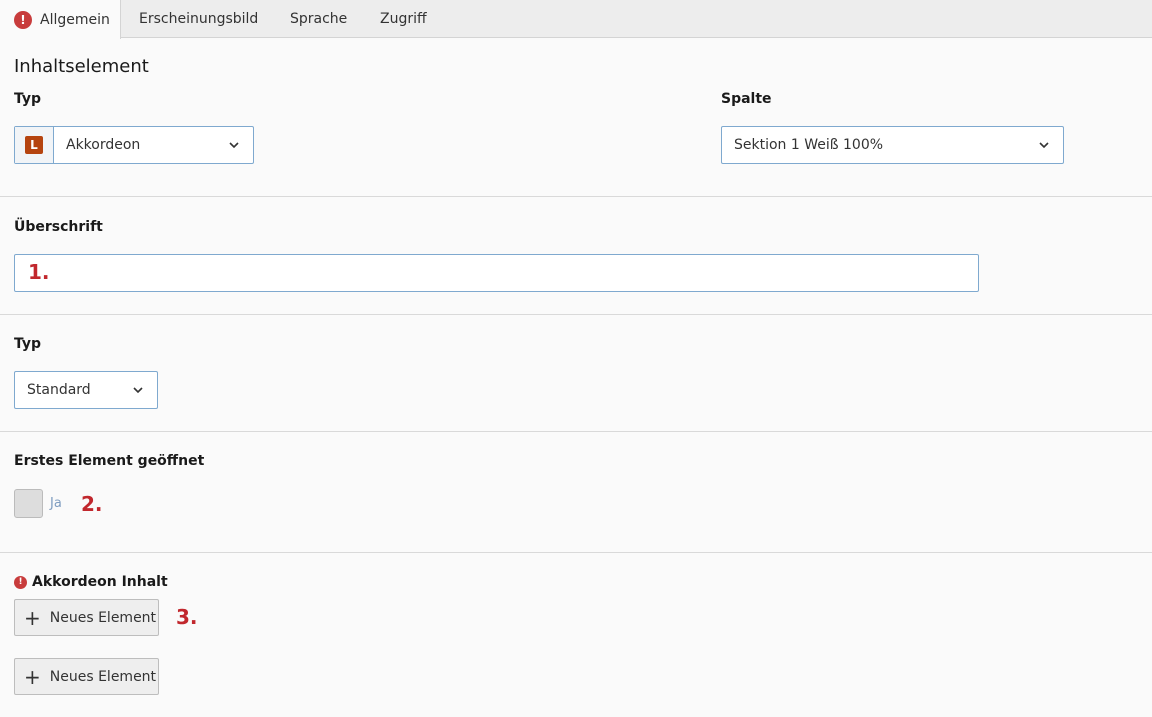 The width and height of the screenshot is (1152, 717). I want to click on typ-label: Typ, so click(28, 99).